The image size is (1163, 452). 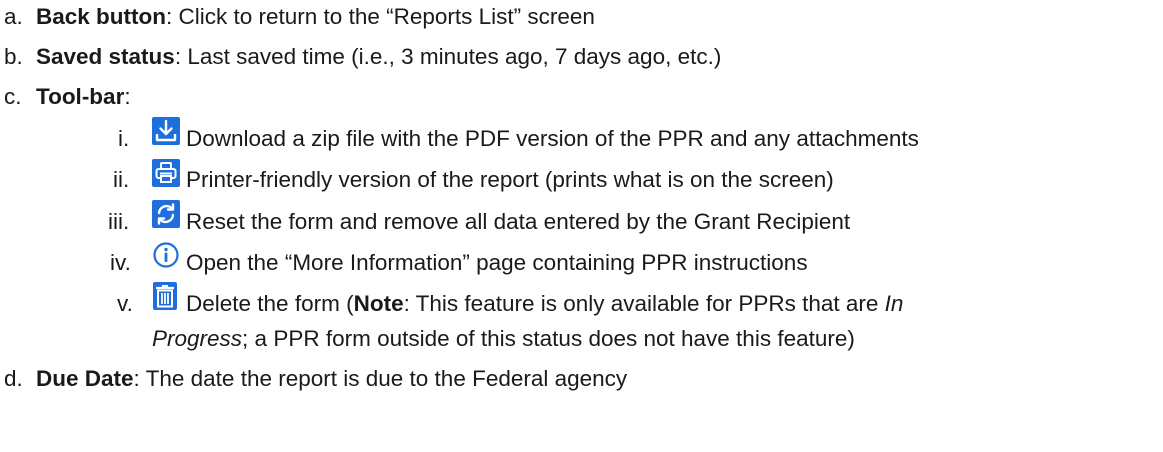 I want to click on list-marker: i., so click(x=124, y=138).